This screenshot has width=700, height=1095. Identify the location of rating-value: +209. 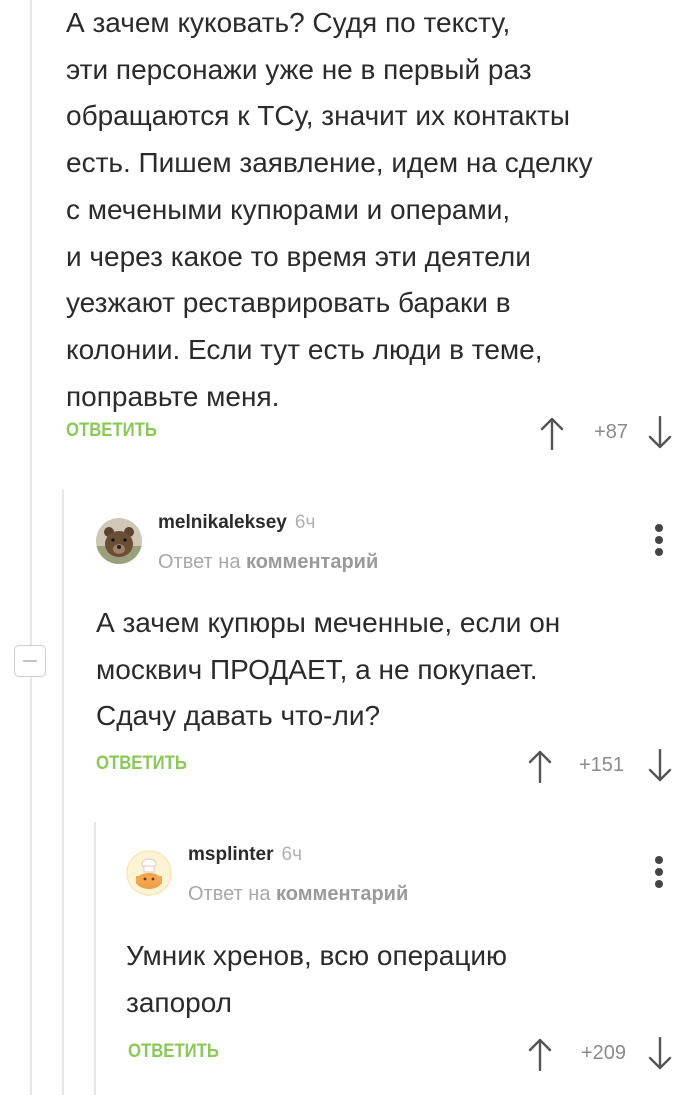
(603, 1053).